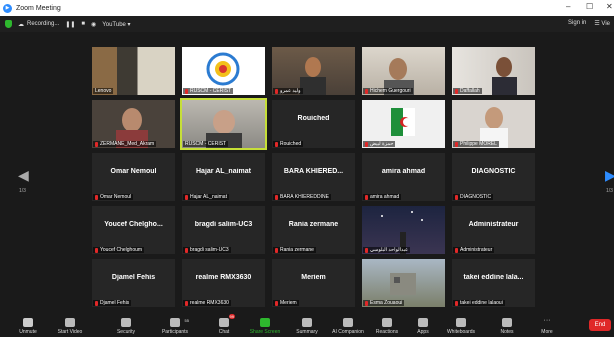 This screenshot has height=337, width=614. What do you see at coordinates (126, 322) in the screenshot?
I see `security-shield-icon` at bounding box center [126, 322].